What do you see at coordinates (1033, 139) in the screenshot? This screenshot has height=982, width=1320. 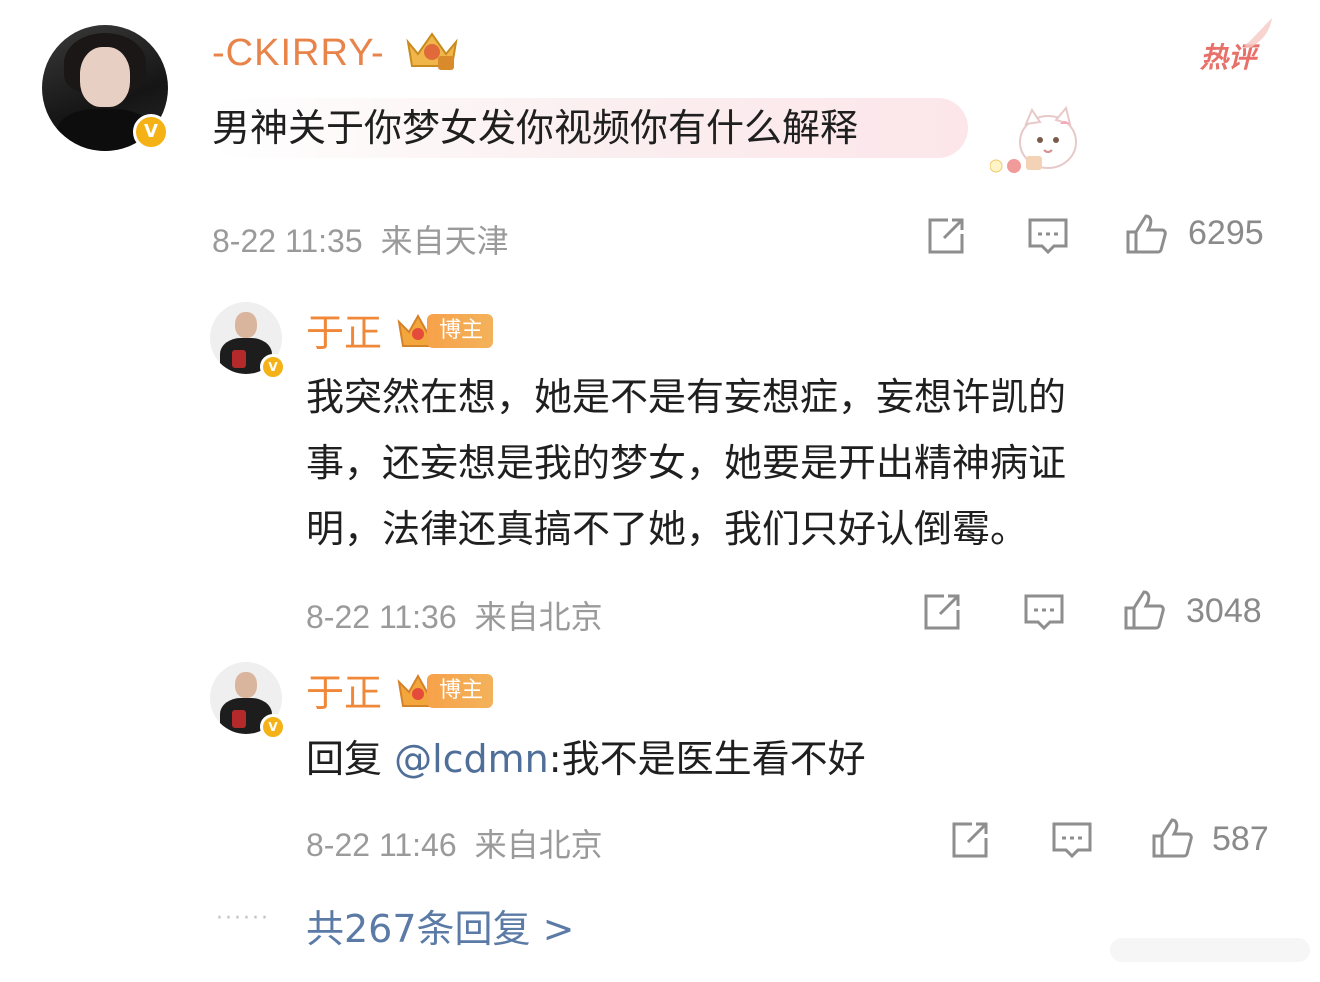 I see `cat-sticker-icon` at bounding box center [1033, 139].